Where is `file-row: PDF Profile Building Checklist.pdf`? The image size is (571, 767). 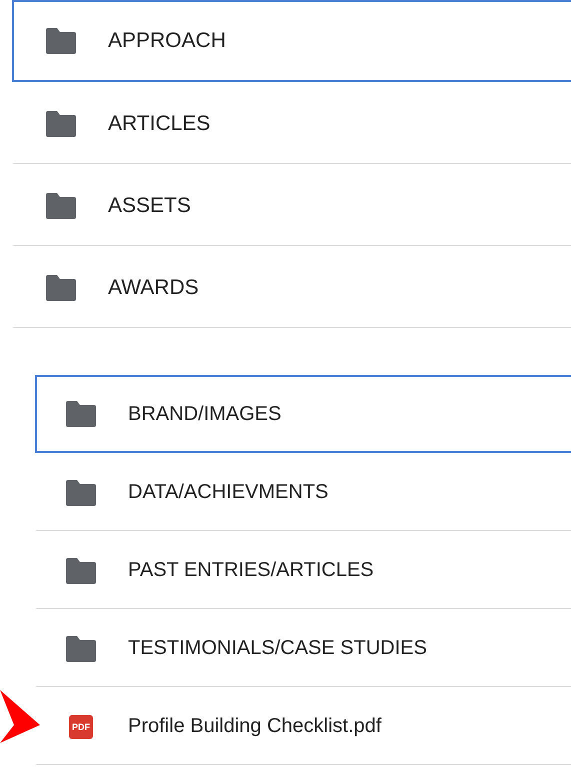
file-row: PDF Profile Building Checklist.pdf is located at coordinates (303, 726).